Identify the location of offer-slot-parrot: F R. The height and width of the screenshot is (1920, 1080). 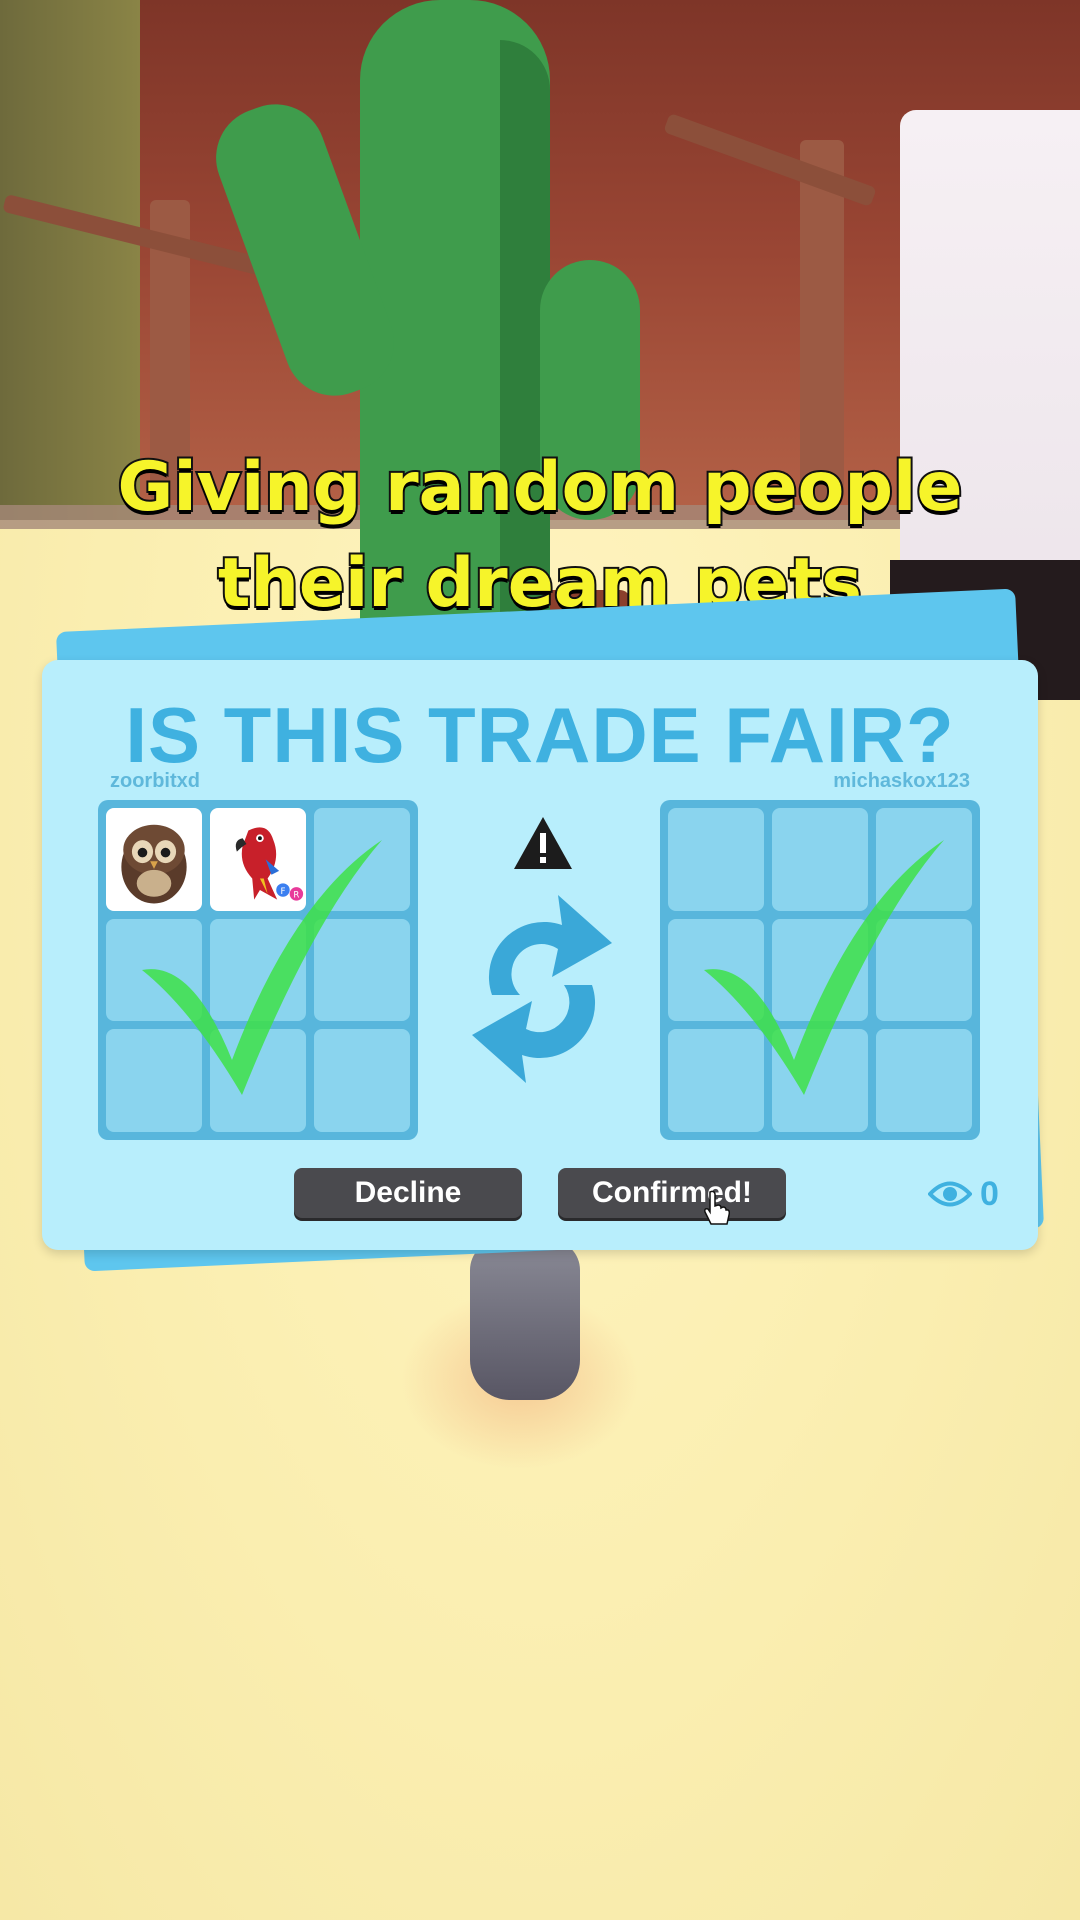
(258, 859).